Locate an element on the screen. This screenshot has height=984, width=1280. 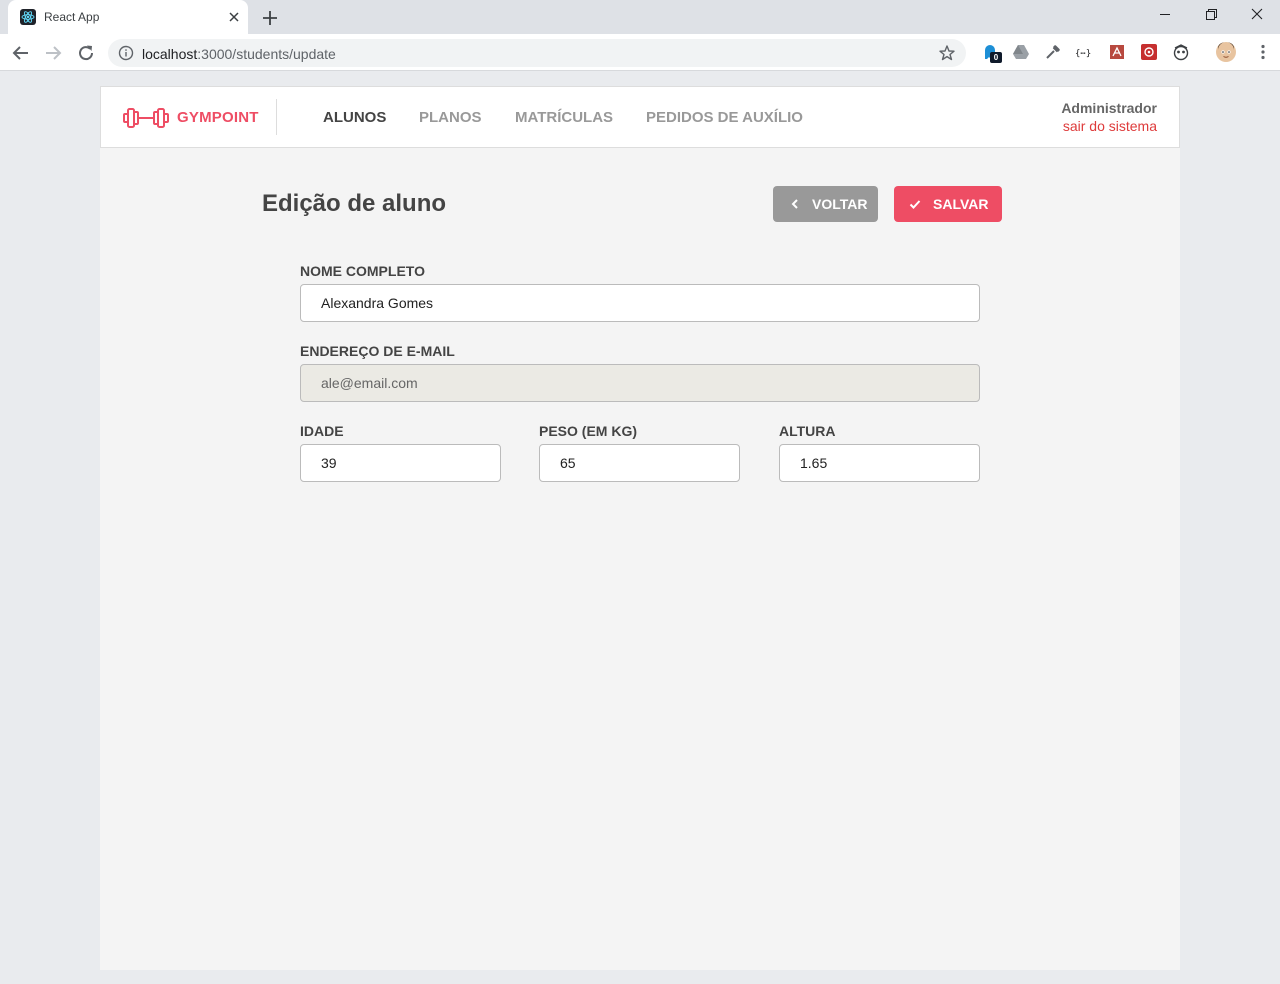
extension-pdf-icon is located at coordinates (1117, 52).